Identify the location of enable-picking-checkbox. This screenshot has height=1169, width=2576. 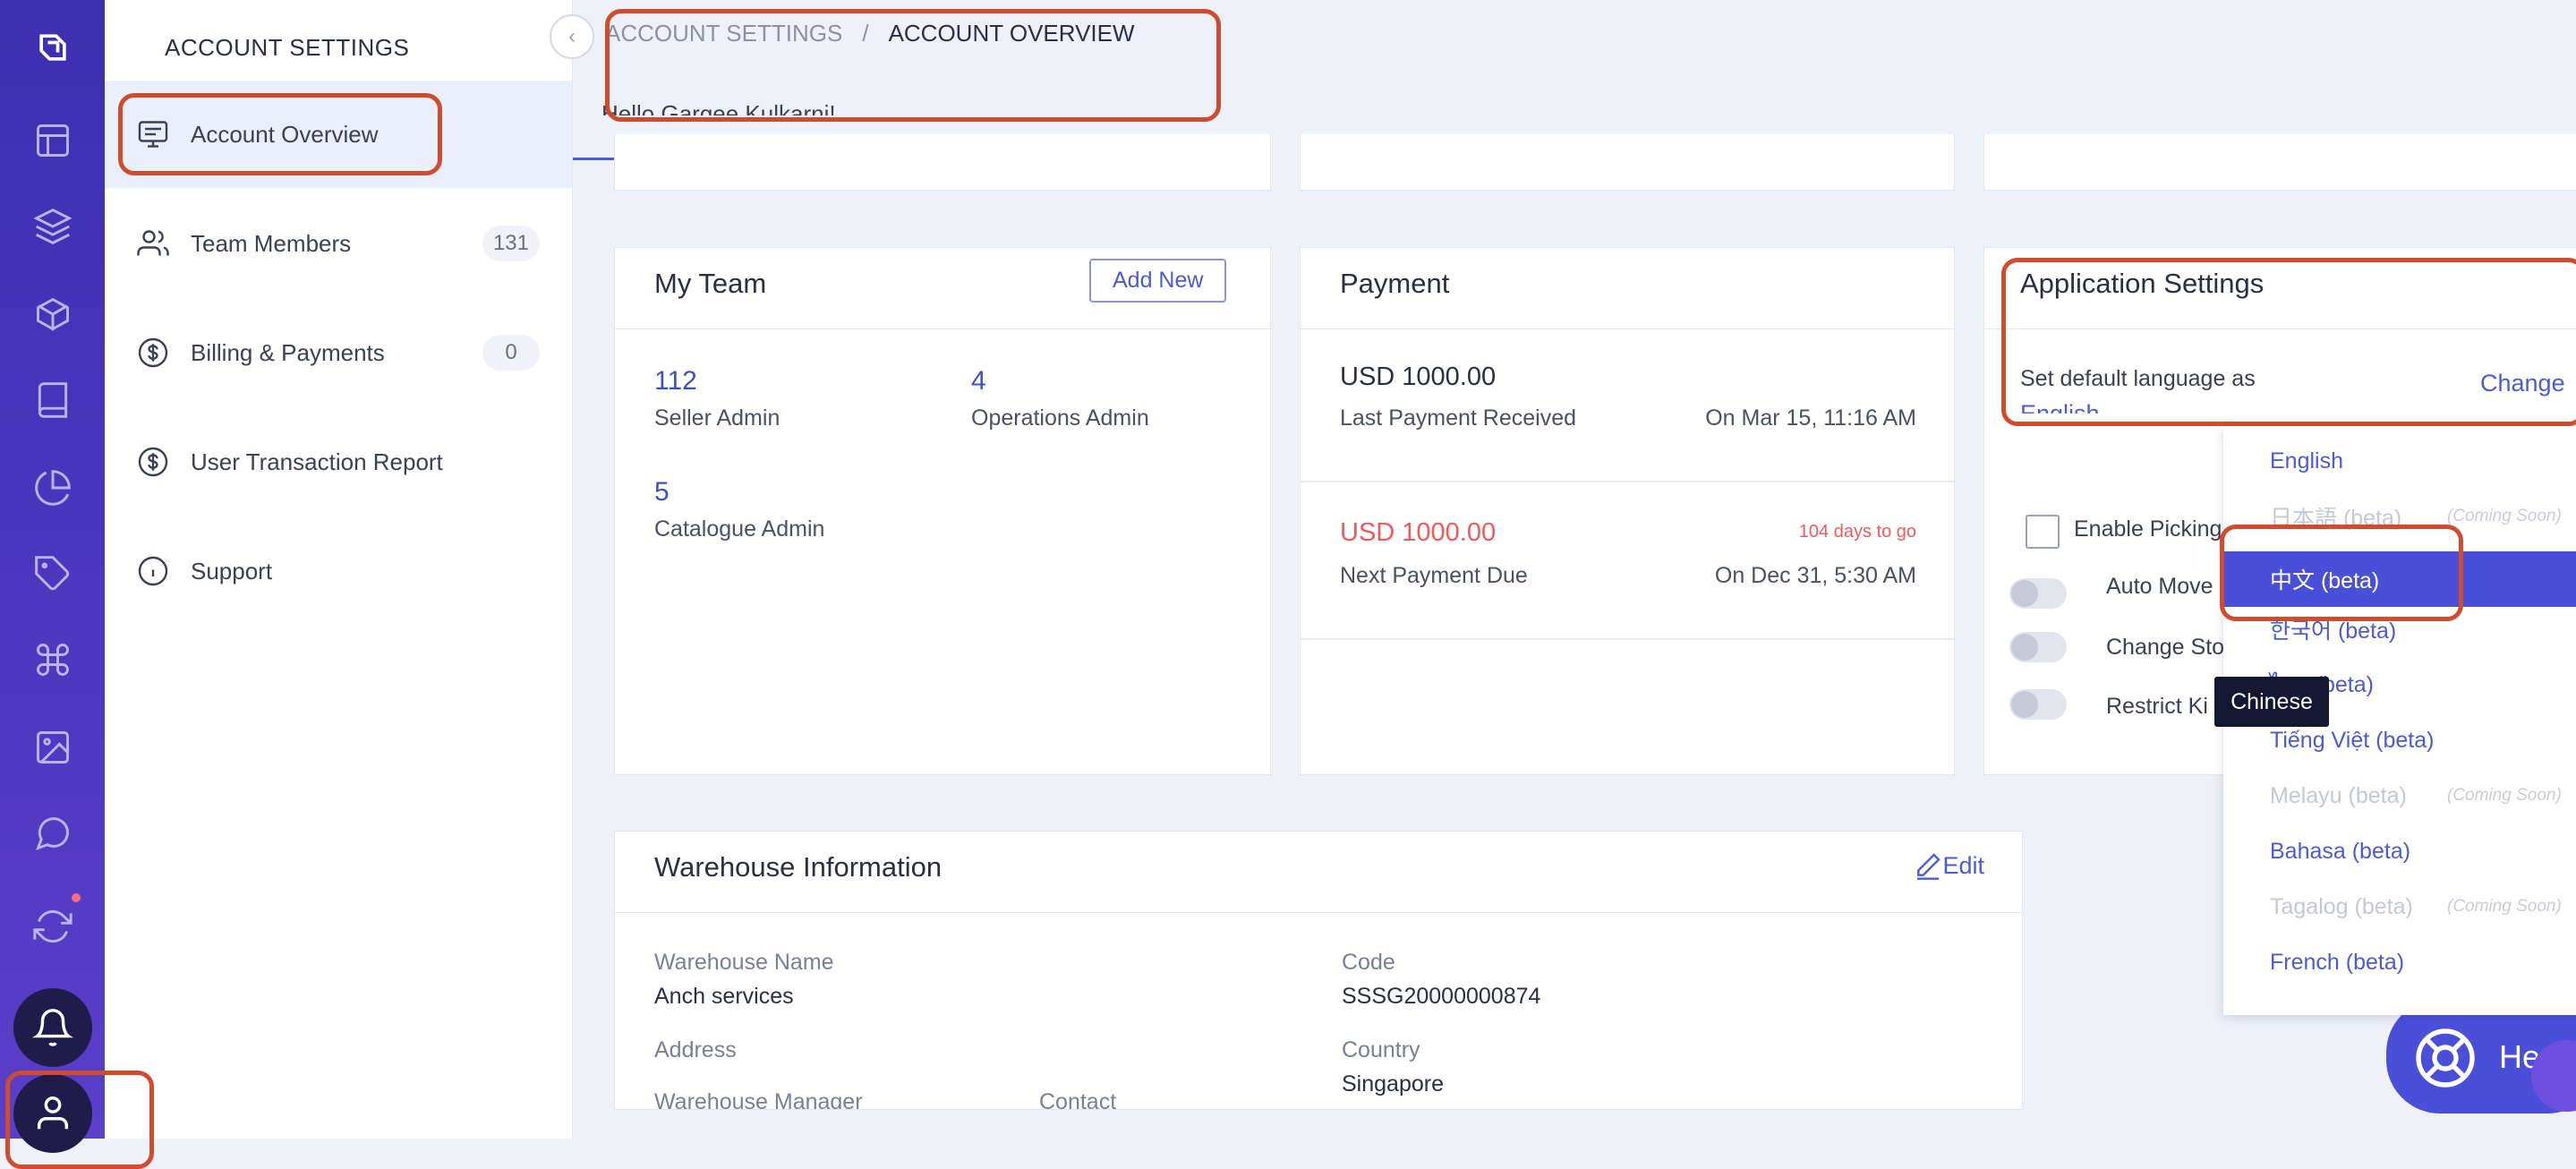
(2043, 532).